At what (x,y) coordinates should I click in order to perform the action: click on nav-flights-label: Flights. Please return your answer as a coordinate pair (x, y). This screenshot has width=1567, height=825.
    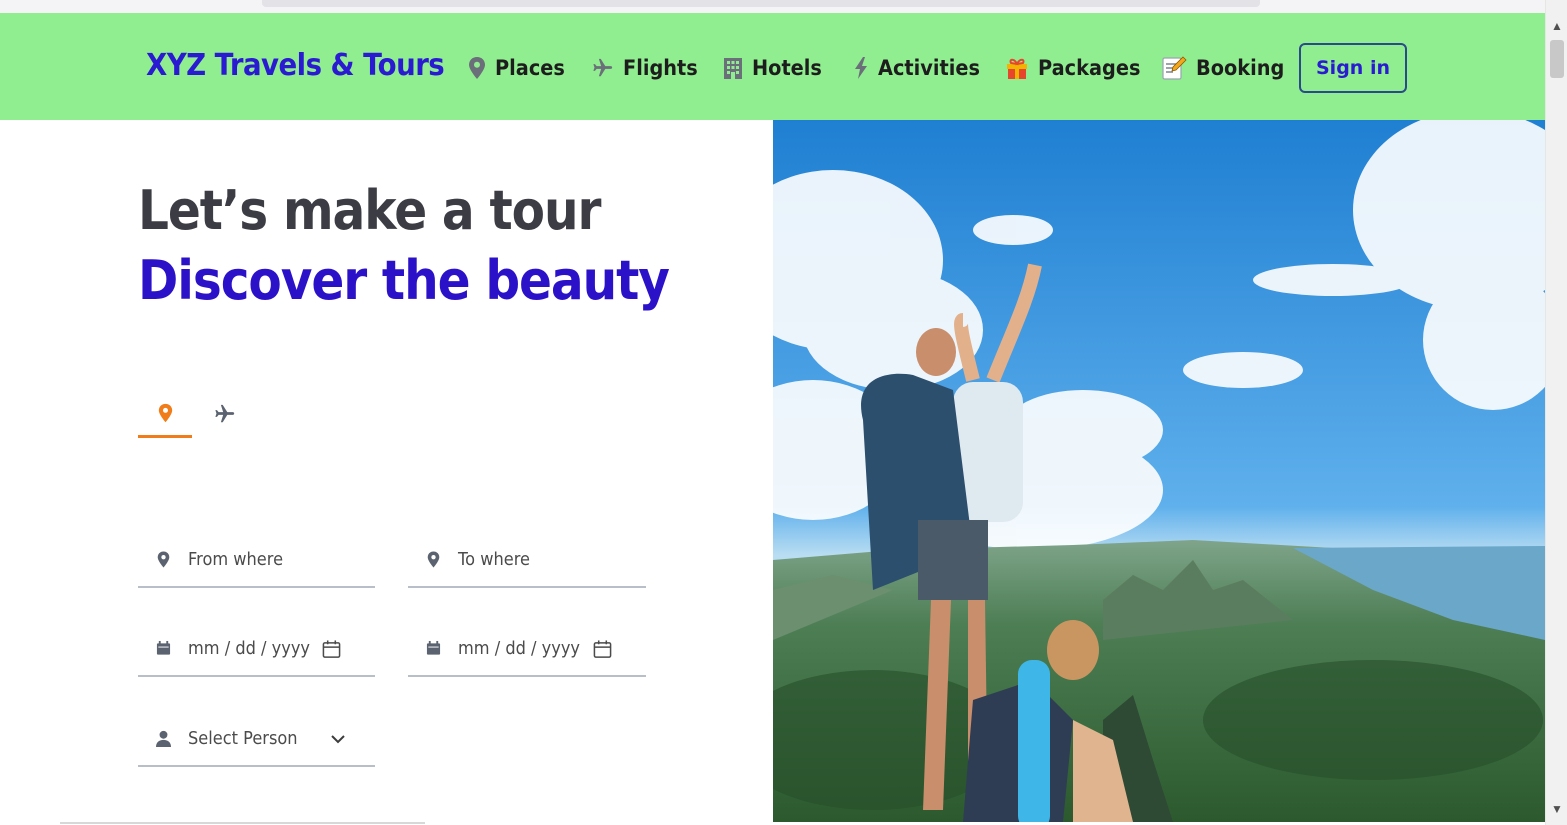
    Looking at the image, I should click on (660, 68).